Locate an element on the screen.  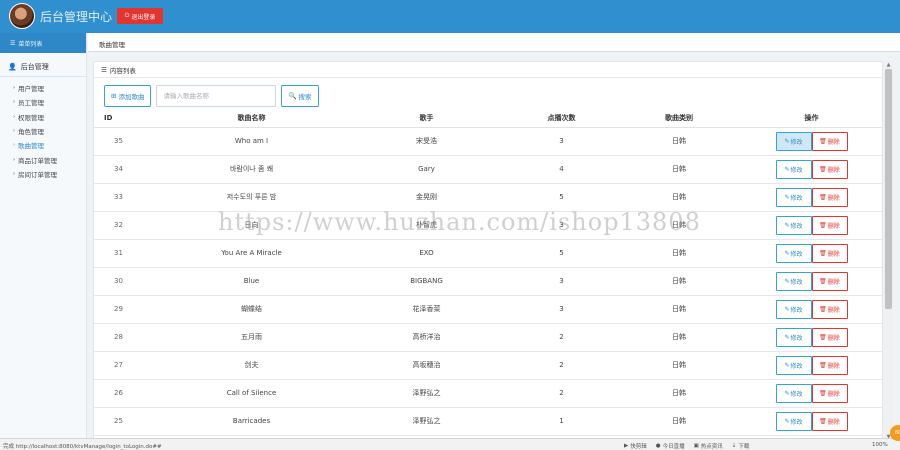
column-header-singer: 歌手 is located at coordinates (426, 119).